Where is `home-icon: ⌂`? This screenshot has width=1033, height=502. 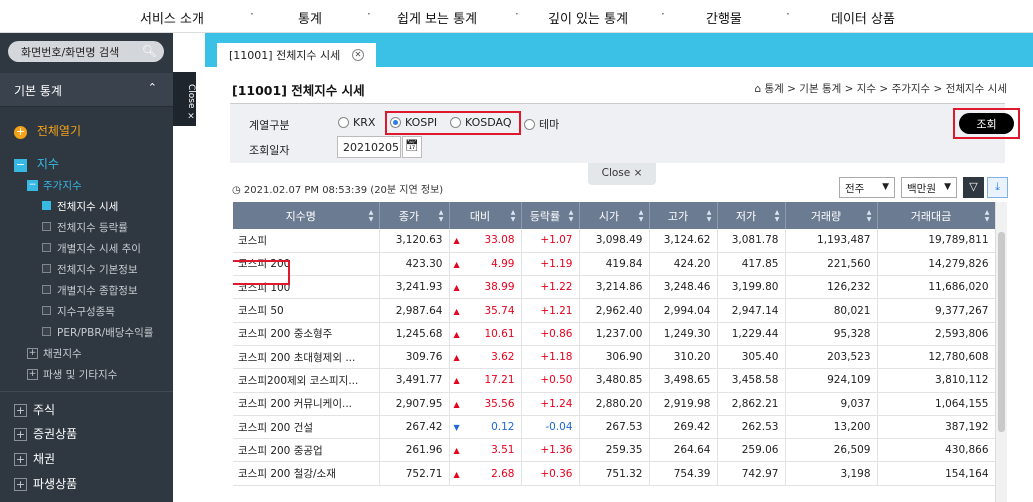 home-icon: ⌂ is located at coordinates (757, 89).